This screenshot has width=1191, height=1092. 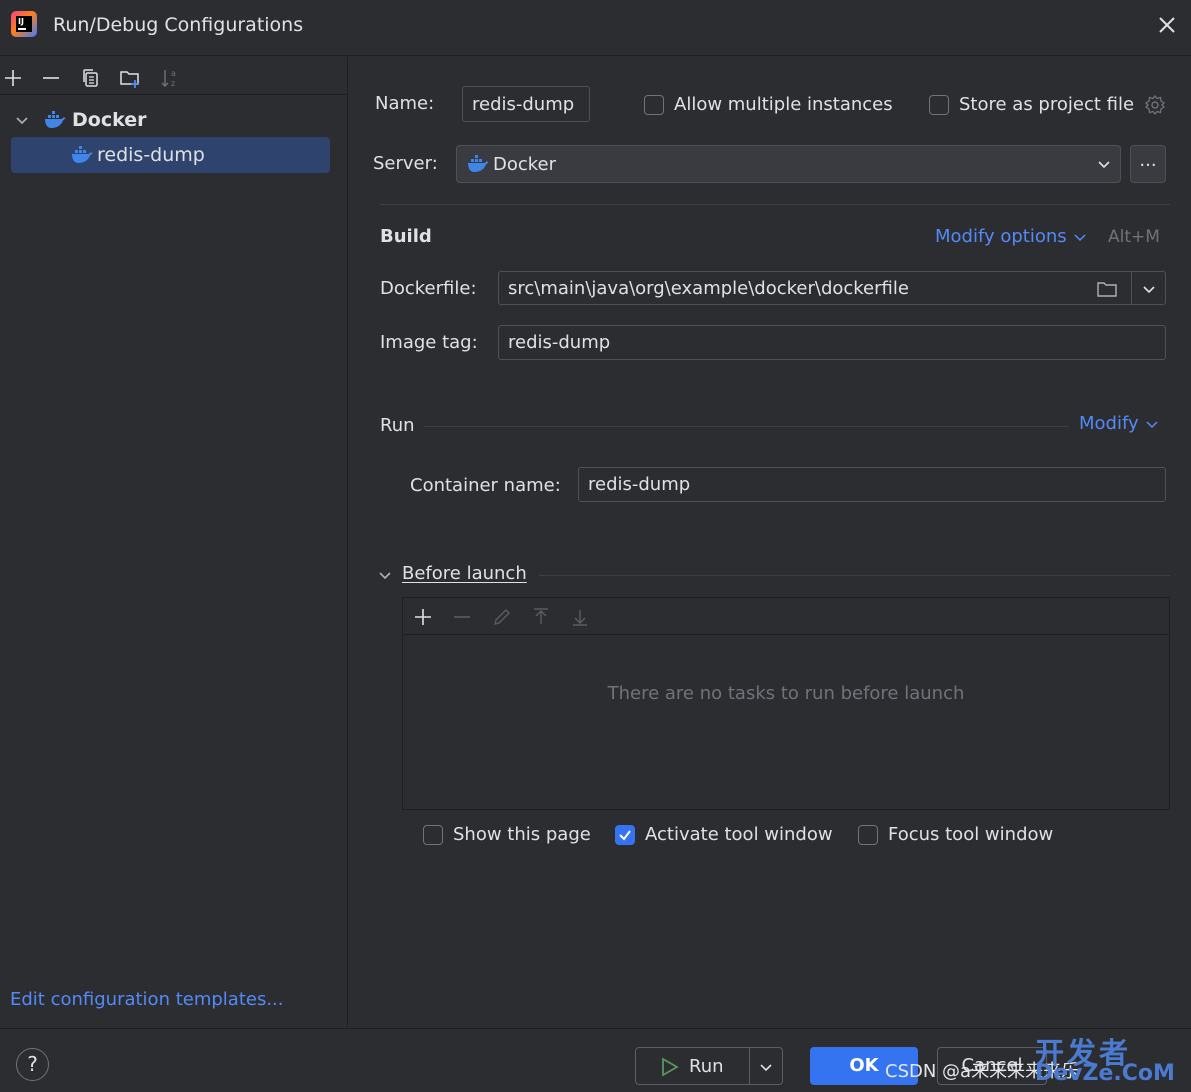 I want to click on modify-options-link: Modify options, so click(x=1011, y=236).